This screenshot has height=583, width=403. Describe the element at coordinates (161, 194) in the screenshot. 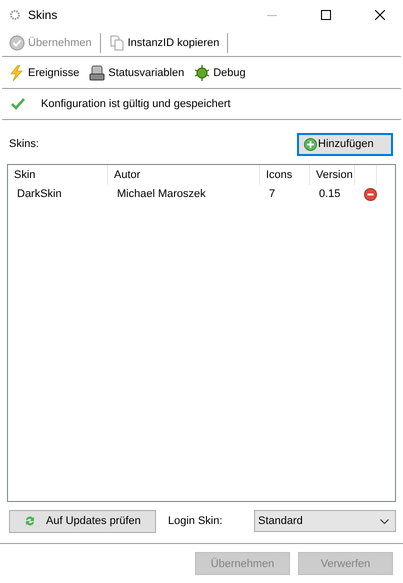

I see `table-cell-text: Michael Maroszek` at that location.